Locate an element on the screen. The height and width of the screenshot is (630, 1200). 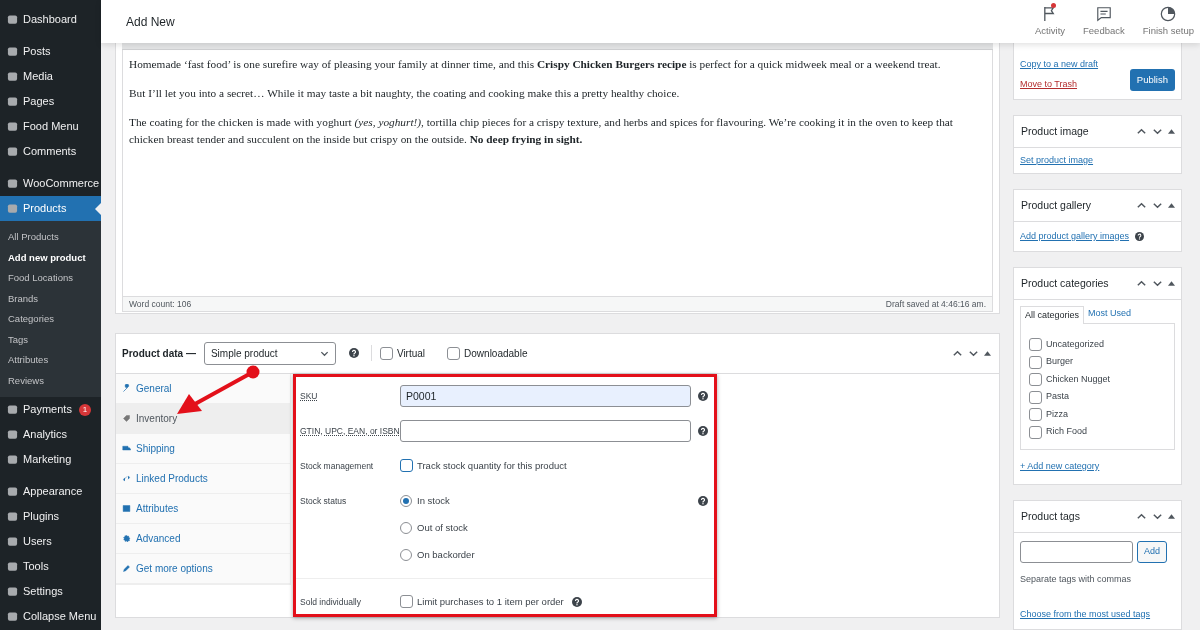
publish-button: Publish is located at coordinates (1152, 80).